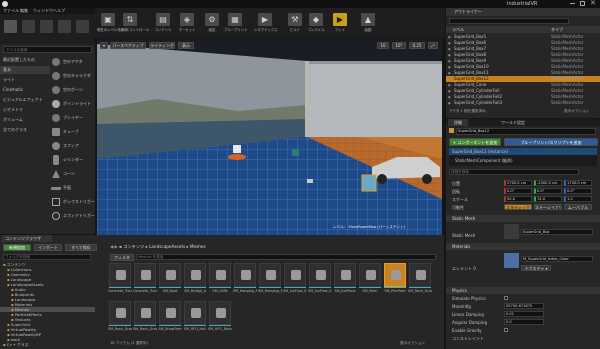 The height and width of the screenshot is (349, 600). Describe the element at coordinates (412, 343) in the screenshot. I see `content-view-options: 表示オプション` at that location.